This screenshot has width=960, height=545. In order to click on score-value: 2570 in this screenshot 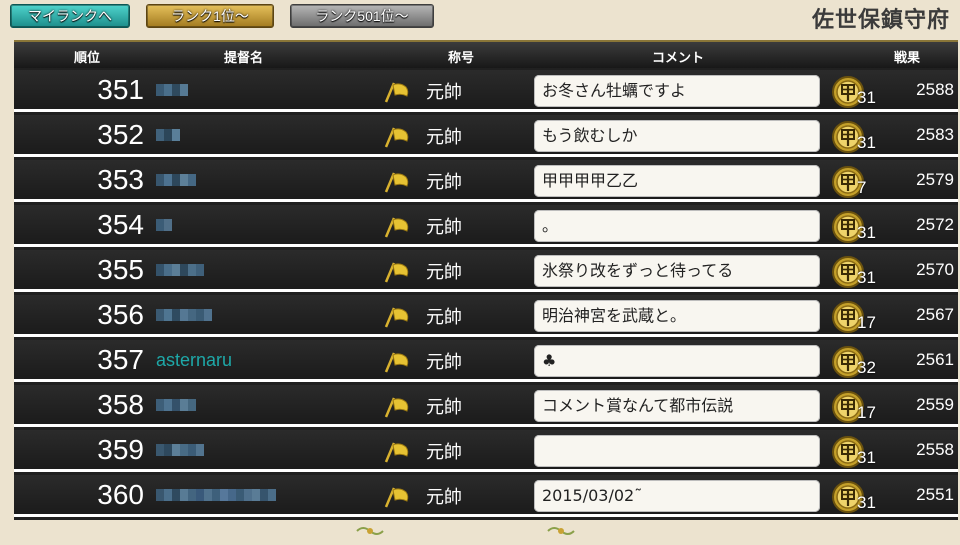, I will do `click(935, 269)`.